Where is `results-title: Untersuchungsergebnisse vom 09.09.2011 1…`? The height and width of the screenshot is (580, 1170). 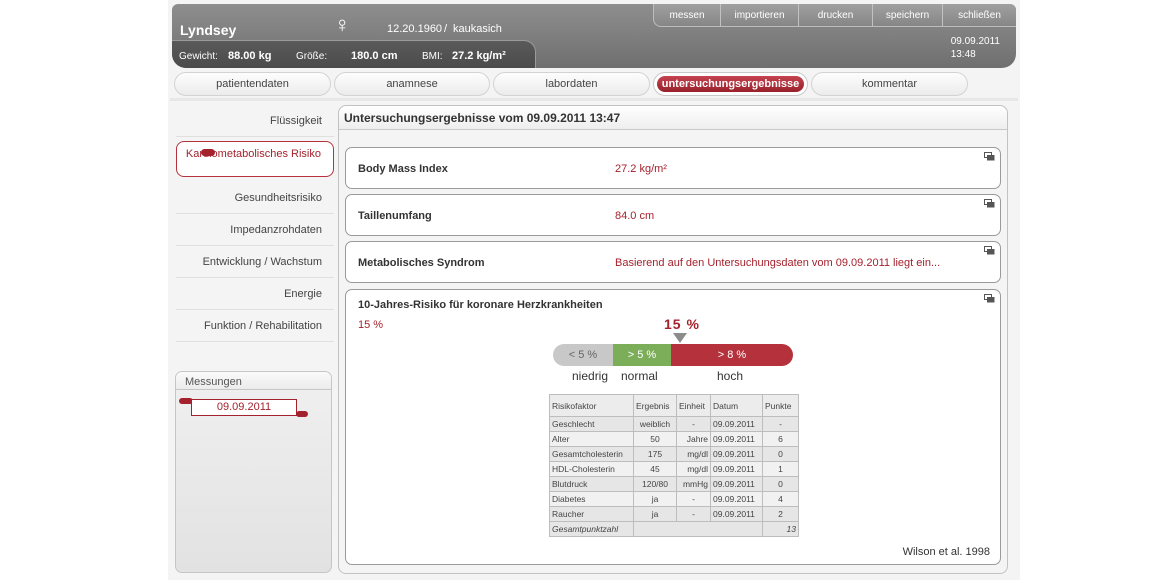 results-title: Untersuchungsergebnisse vom 09.09.2011 1… is located at coordinates (673, 118).